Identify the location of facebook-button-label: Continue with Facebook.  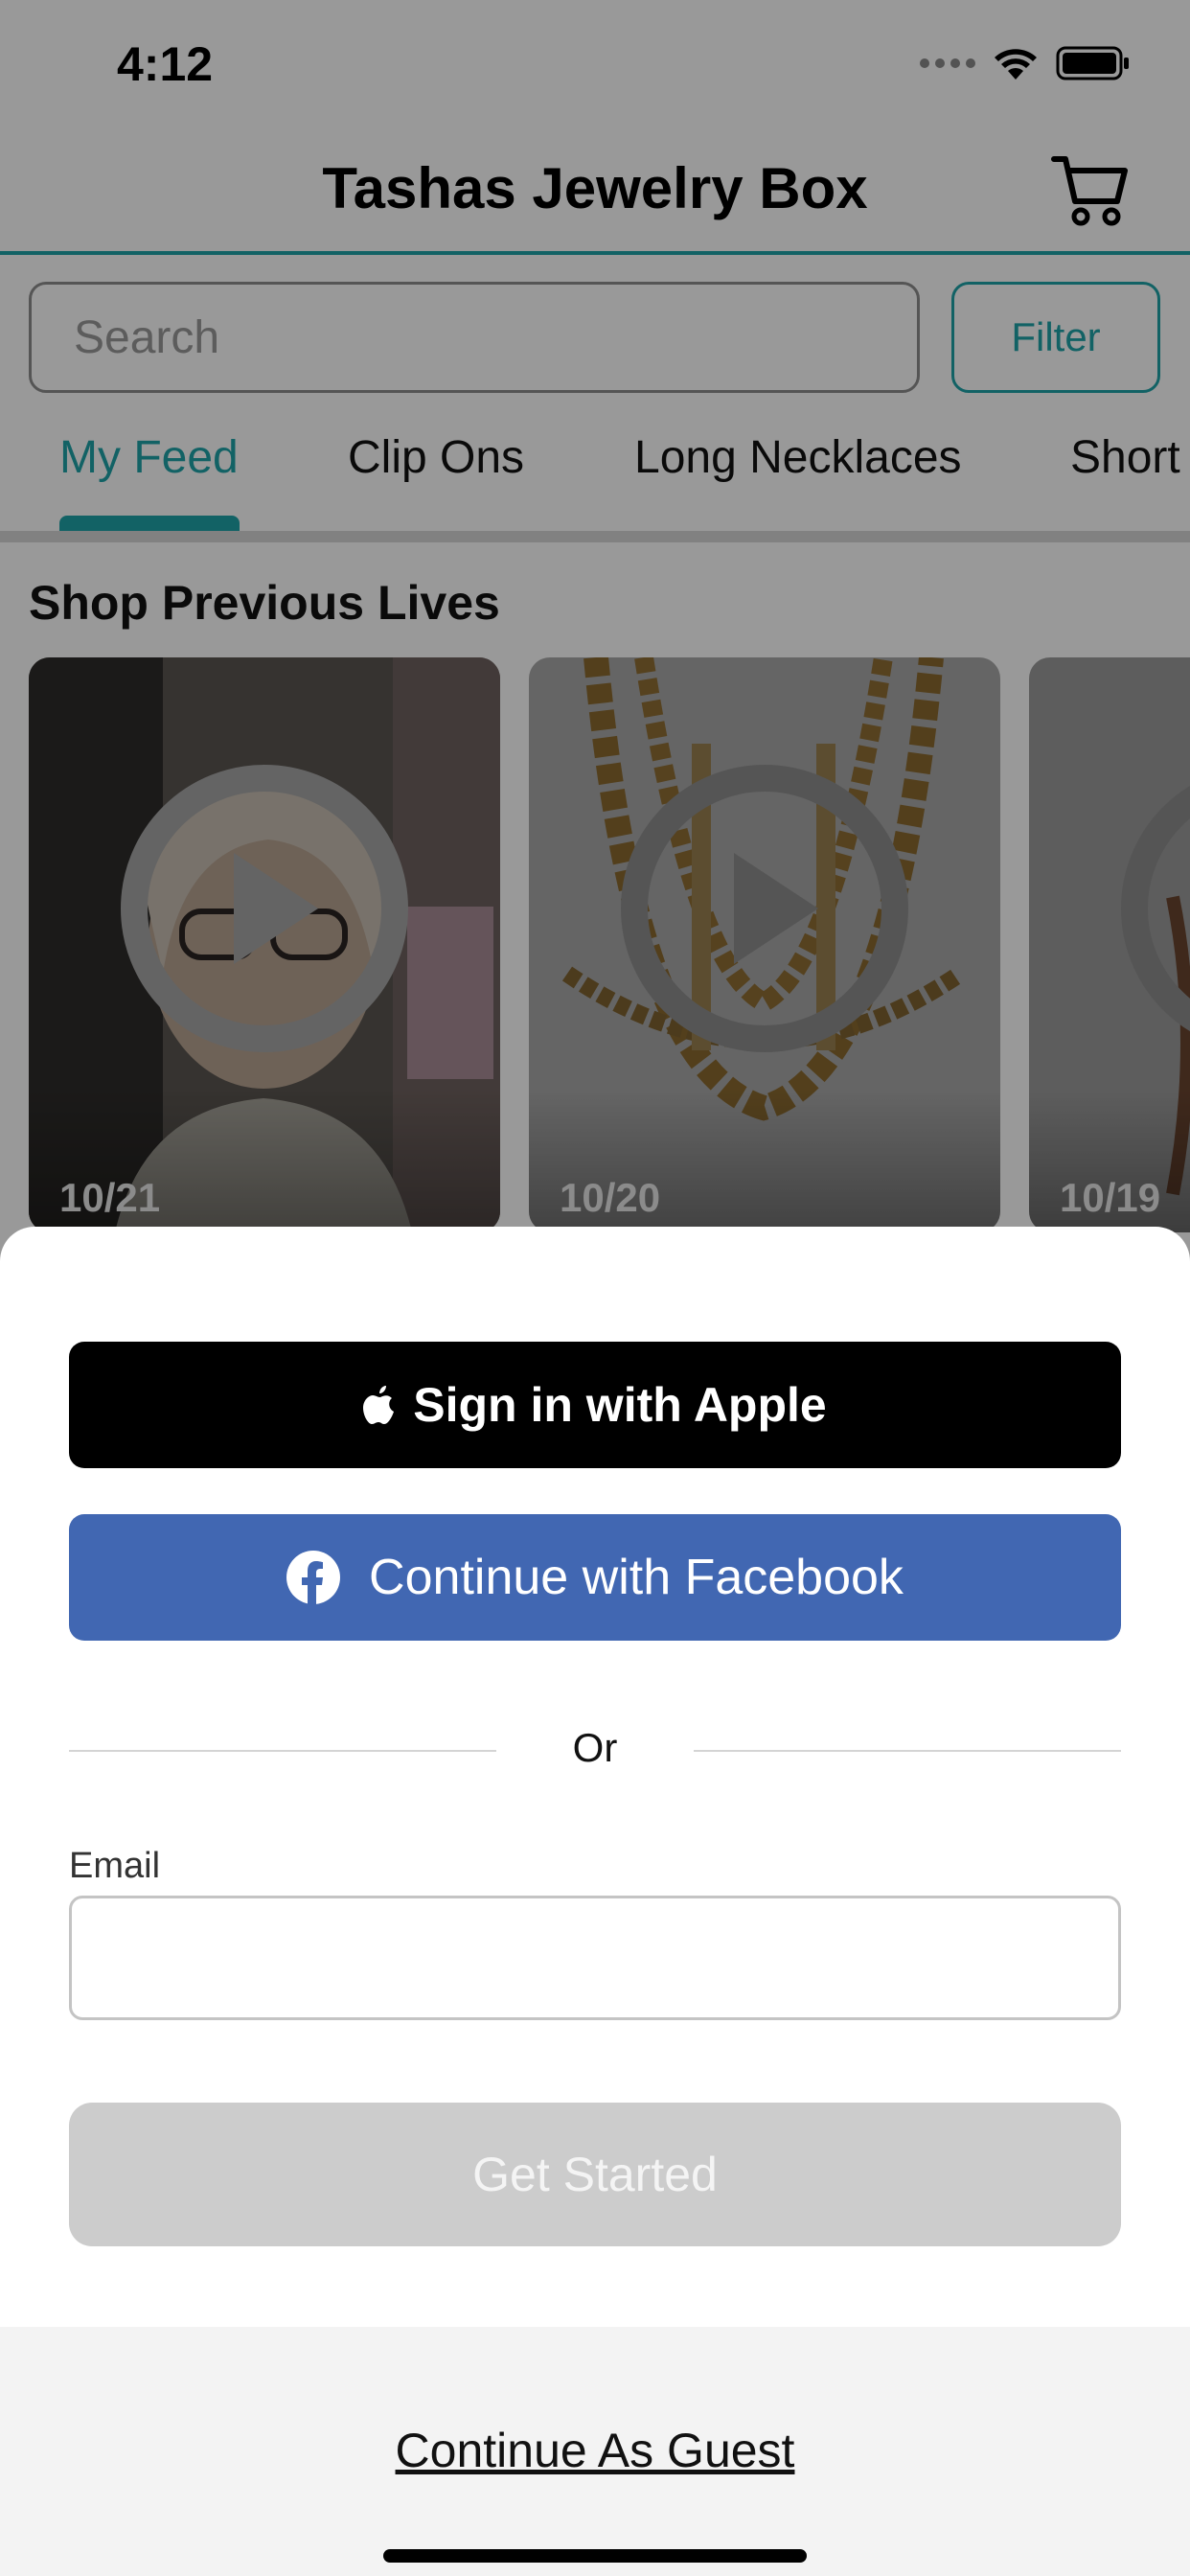
(637, 1577).